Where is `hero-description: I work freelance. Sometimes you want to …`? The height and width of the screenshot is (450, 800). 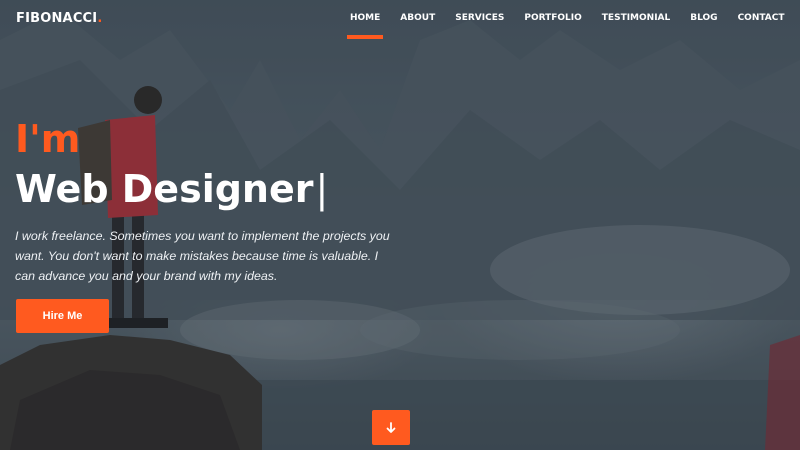 hero-description: I work freelance. Sometimes you want to … is located at coordinates (202, 256).